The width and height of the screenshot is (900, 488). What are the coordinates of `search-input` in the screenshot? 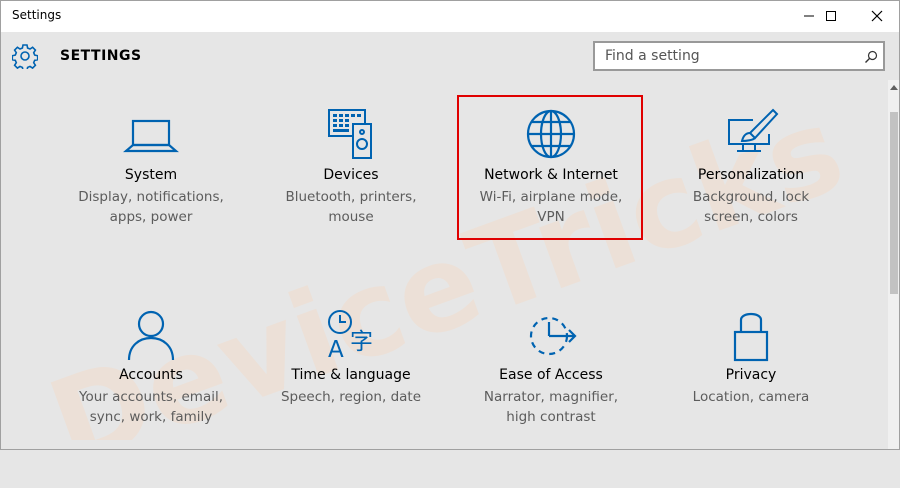 It's located at (725, 56).